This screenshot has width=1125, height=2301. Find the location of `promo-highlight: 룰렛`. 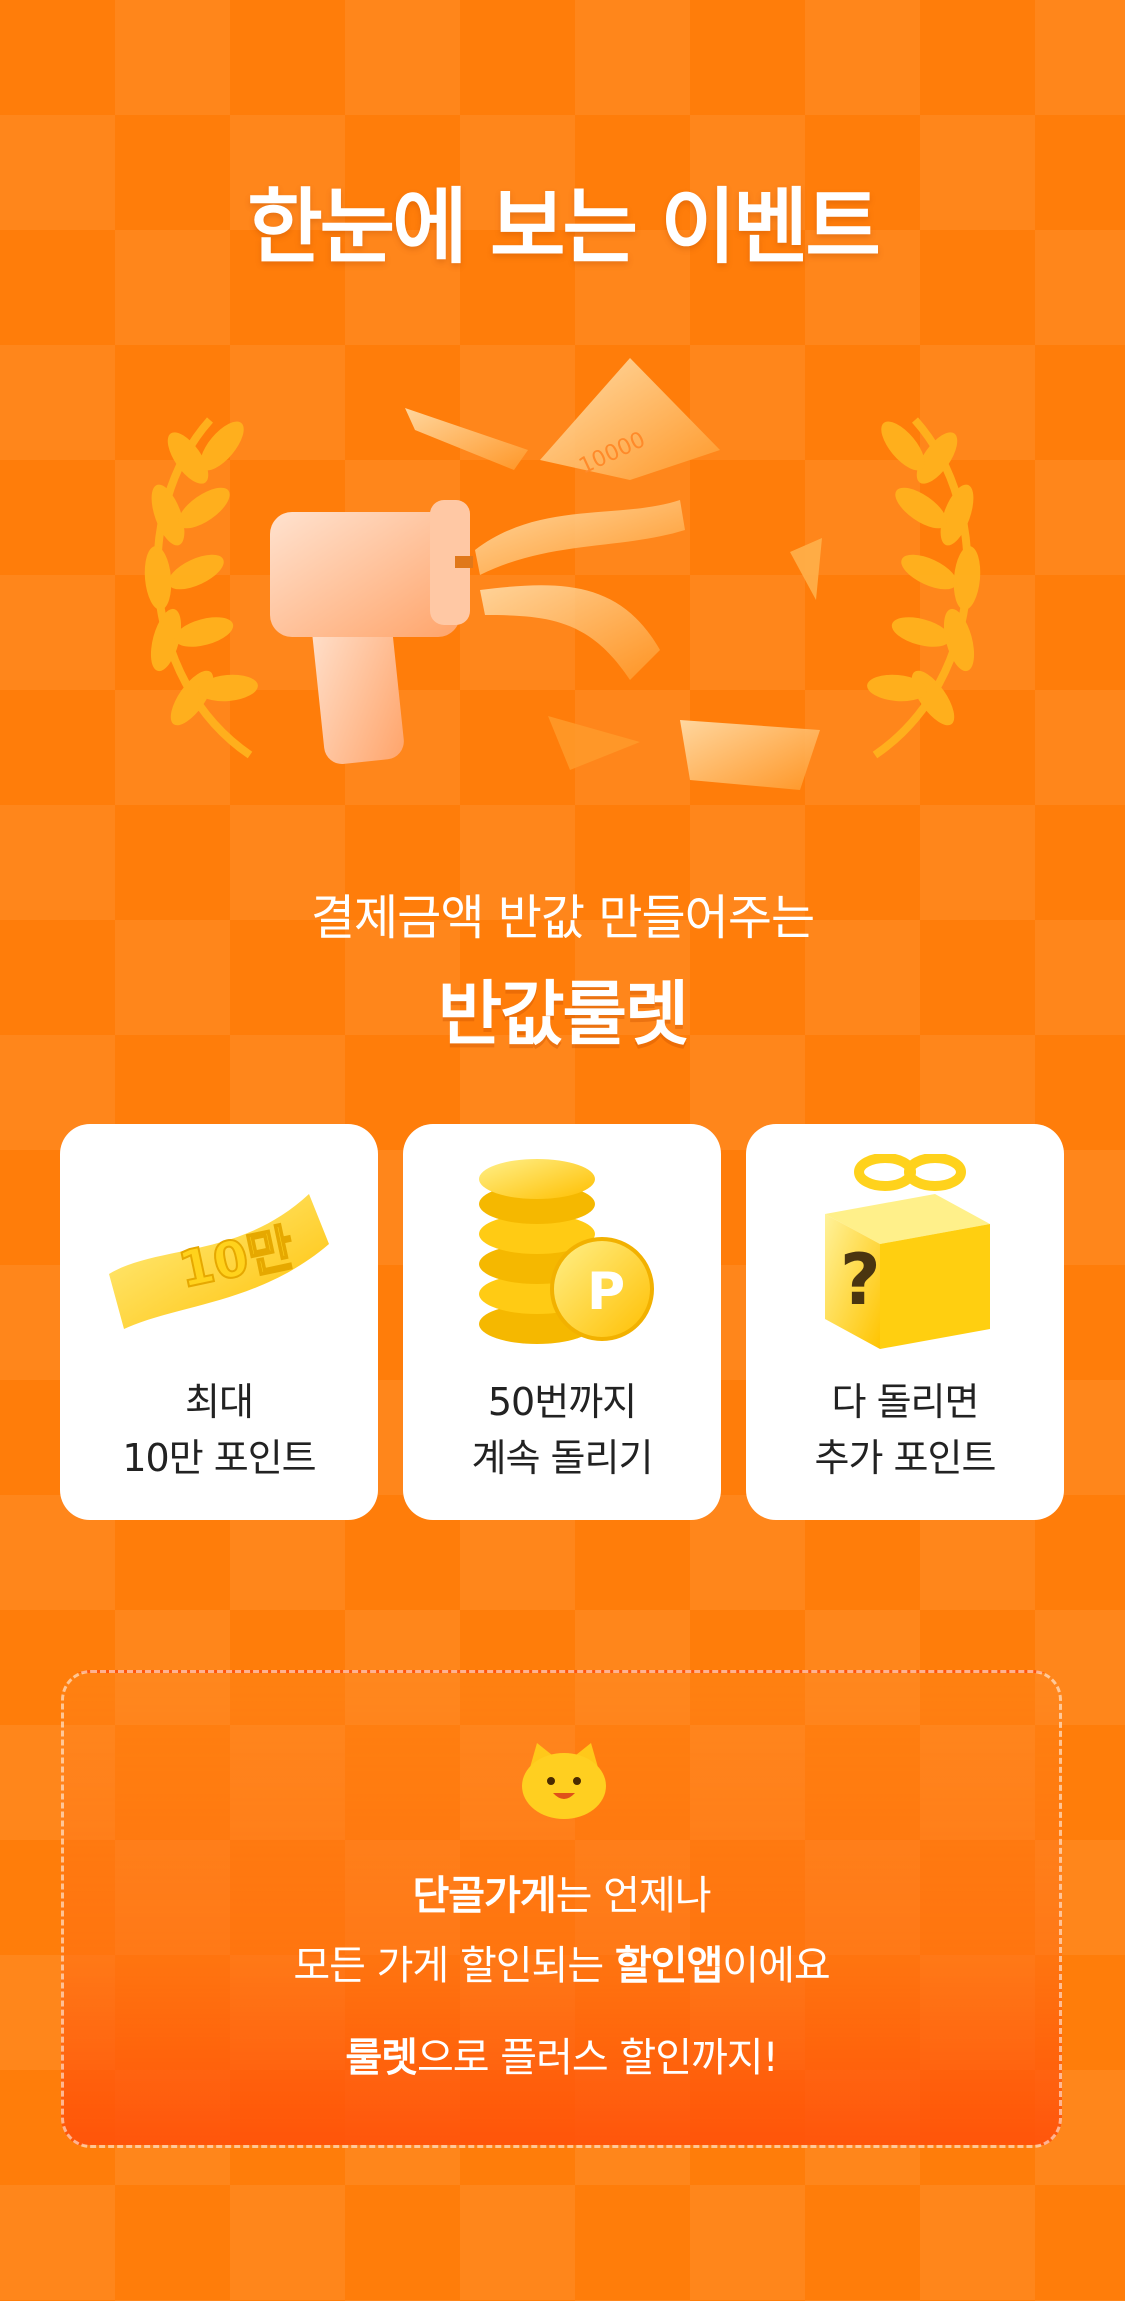

promo-highlight: 룰렛 is located at coordinates (381, 2058).